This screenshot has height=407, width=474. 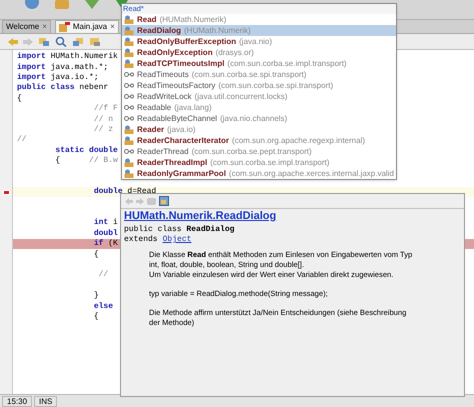 I want to click on code-line: import HUMath.Numerik, so click(x=67, y=57).